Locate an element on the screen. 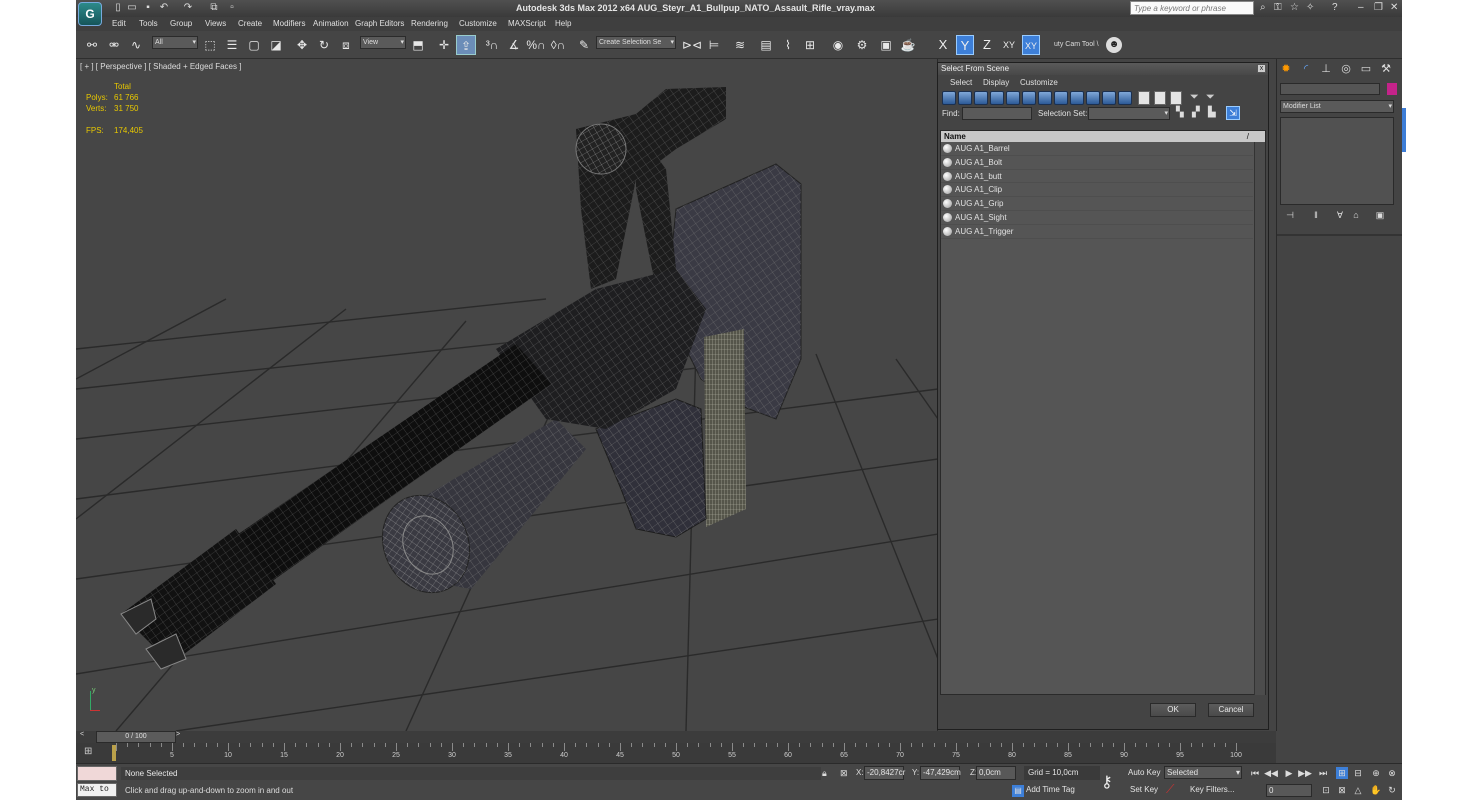 This screenshot has height=800, width=1480. select-dependents-icon: ⇲ is located at coordinates (1233, 113).